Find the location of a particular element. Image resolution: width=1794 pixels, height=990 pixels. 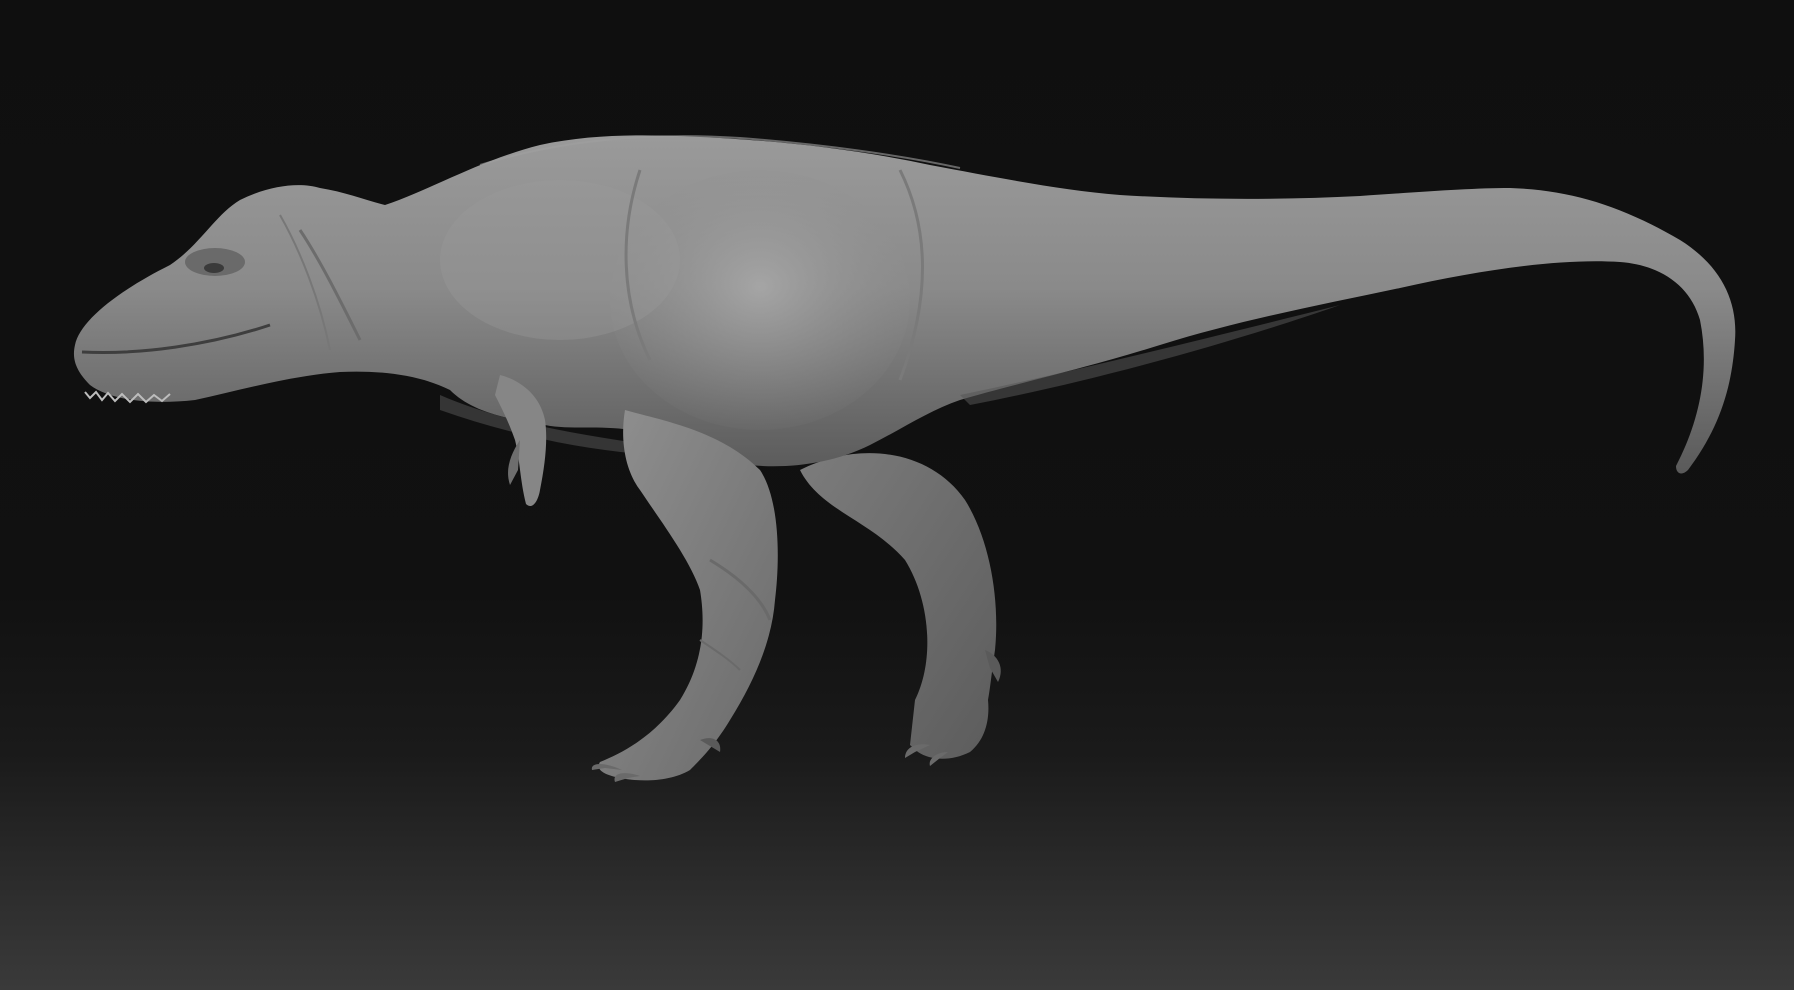

near-leg is located at coordinates (684, 596).